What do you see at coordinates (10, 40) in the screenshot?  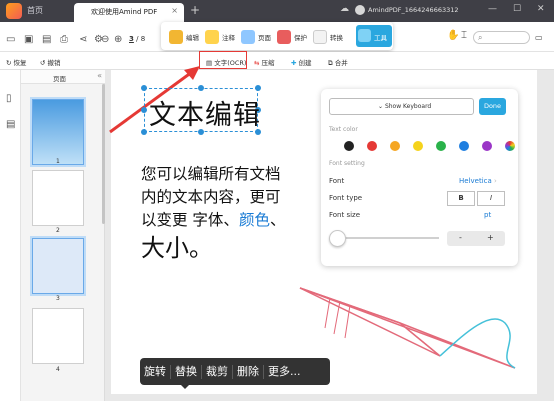 I see `open-folder-icon: ▭` at bounding box center [10, 40].